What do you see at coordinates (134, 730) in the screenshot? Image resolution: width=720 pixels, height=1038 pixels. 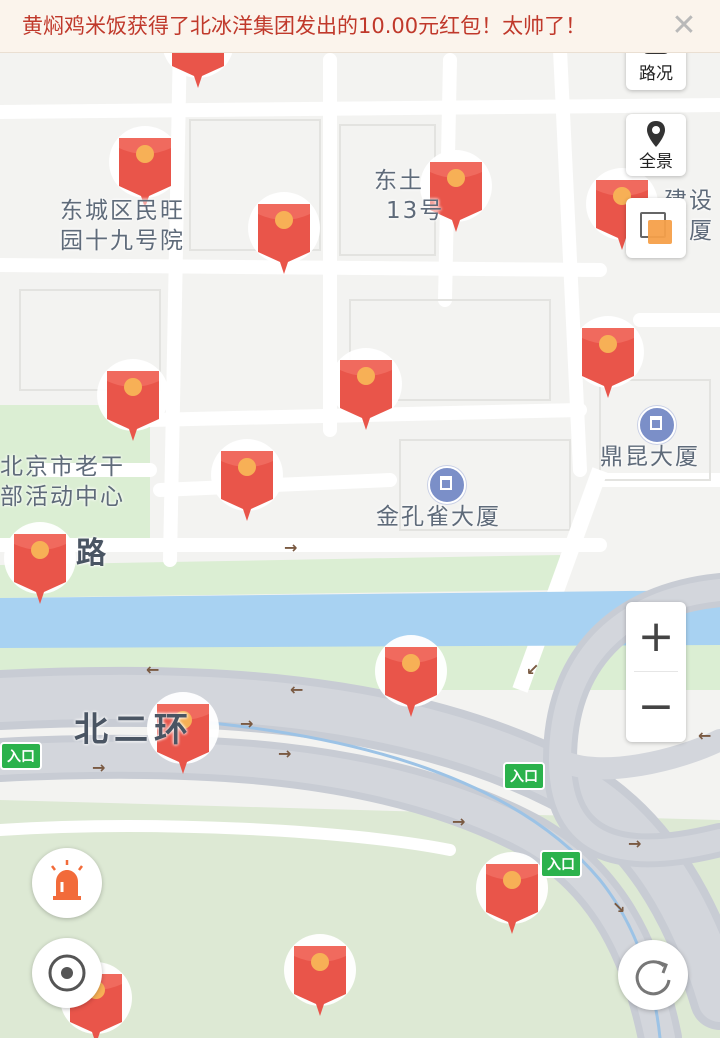 I see `label-beierhuan: 北二环` at bounding box center [134, 730].